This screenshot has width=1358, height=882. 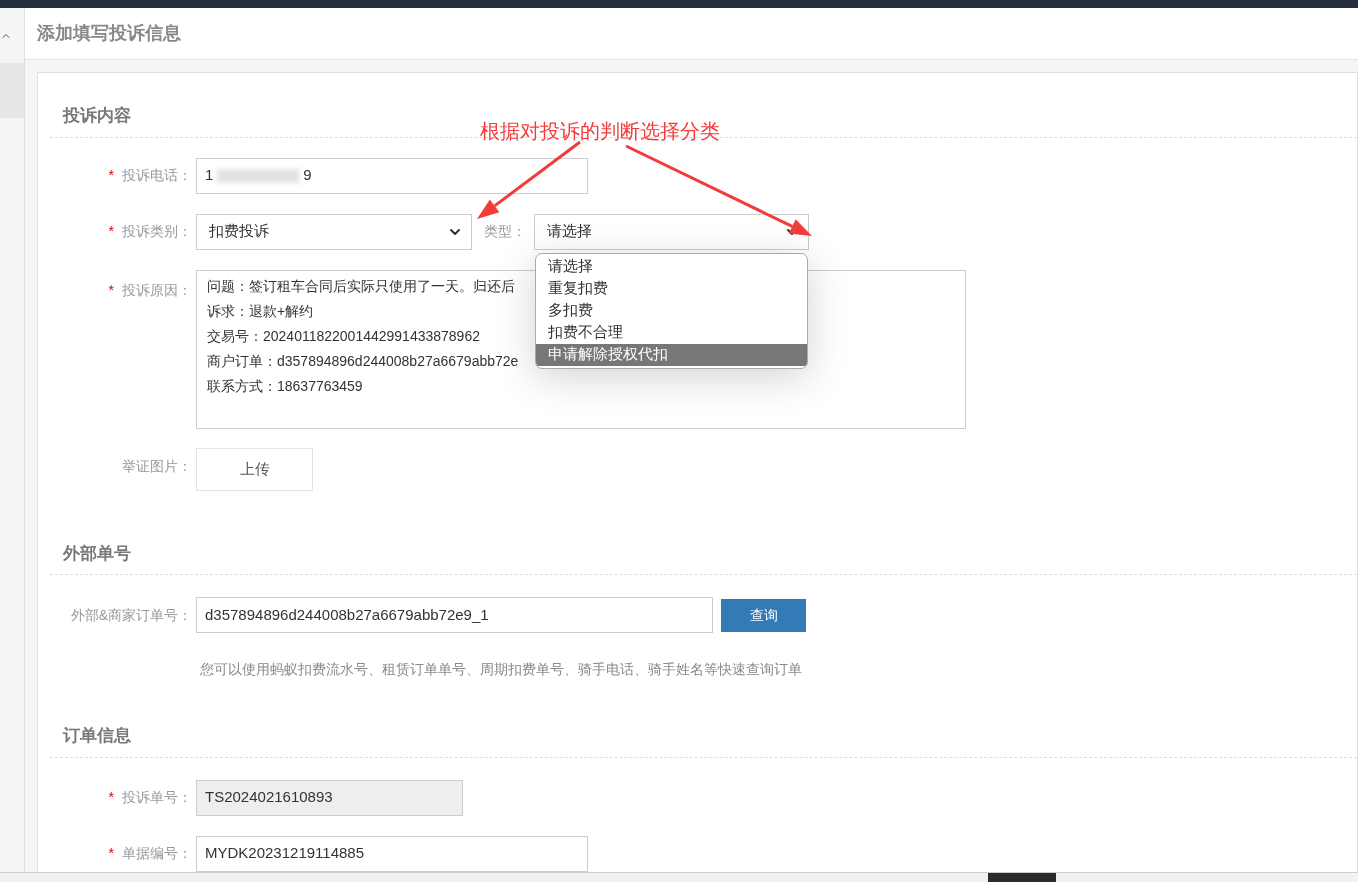 I want to click on field-label: 单据编号：, so click(x=157, y=853).